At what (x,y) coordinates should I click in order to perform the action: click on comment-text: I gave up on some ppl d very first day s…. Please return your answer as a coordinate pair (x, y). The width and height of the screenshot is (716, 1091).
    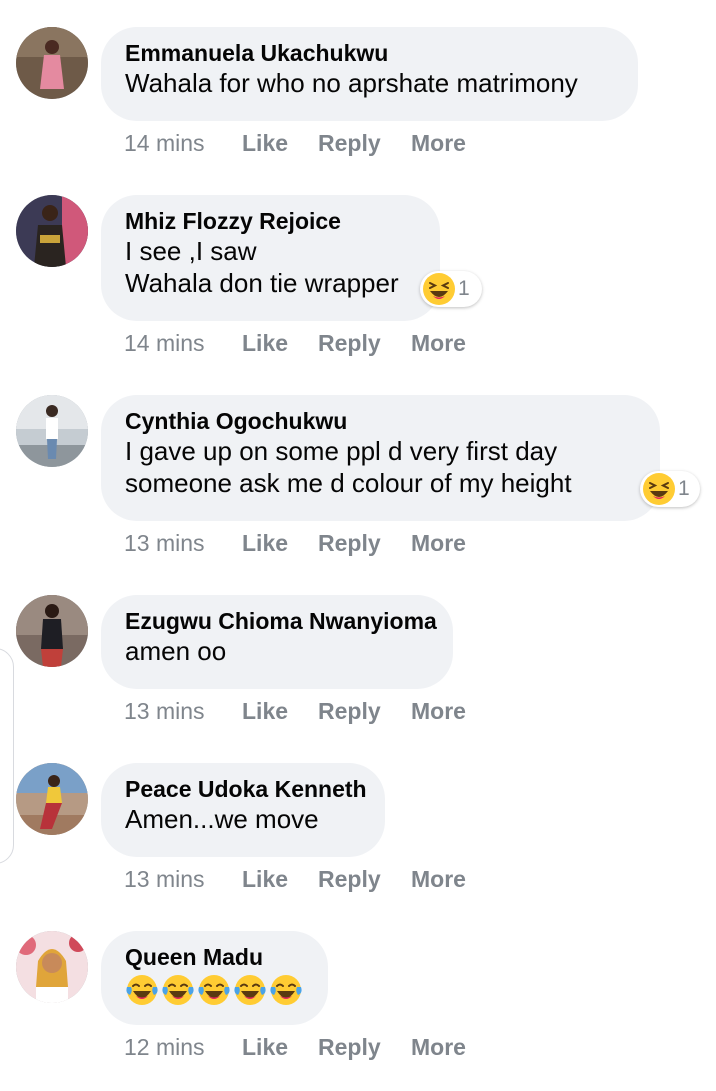
    Looking at the image, I should click on (348, 467).